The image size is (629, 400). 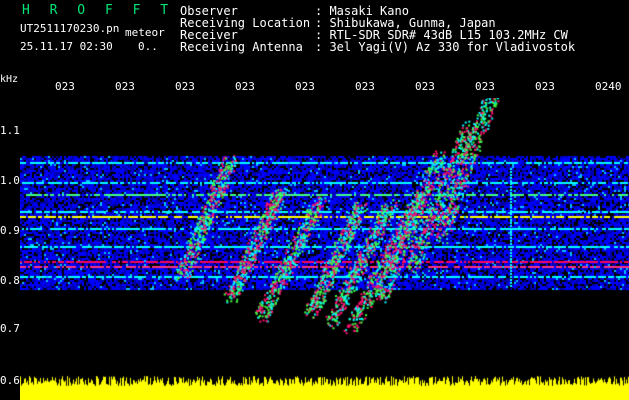 I want to click on mode-label: meteor, so click(x=145, y=32).